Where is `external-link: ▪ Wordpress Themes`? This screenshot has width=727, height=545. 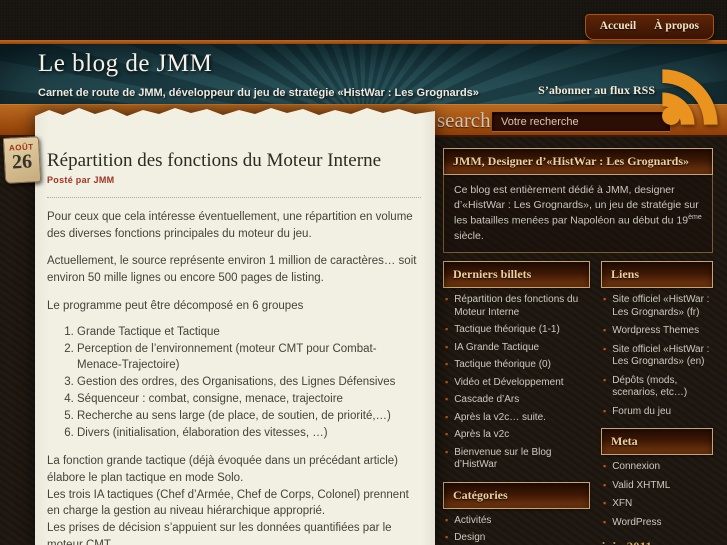 external-link: ▪ Wordpress Themes is located at coordinates (658, 331).